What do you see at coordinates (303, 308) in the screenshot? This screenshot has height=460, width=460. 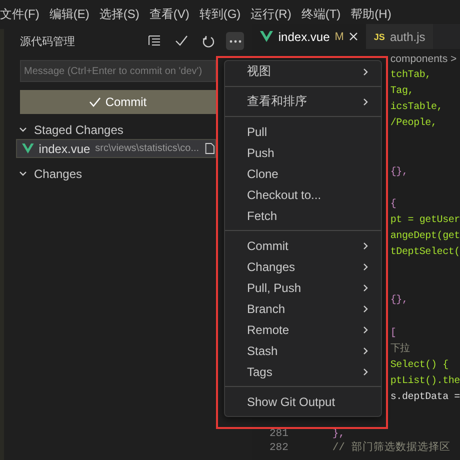 I see `menu-option: Branch` at bounding box center [303, 308].